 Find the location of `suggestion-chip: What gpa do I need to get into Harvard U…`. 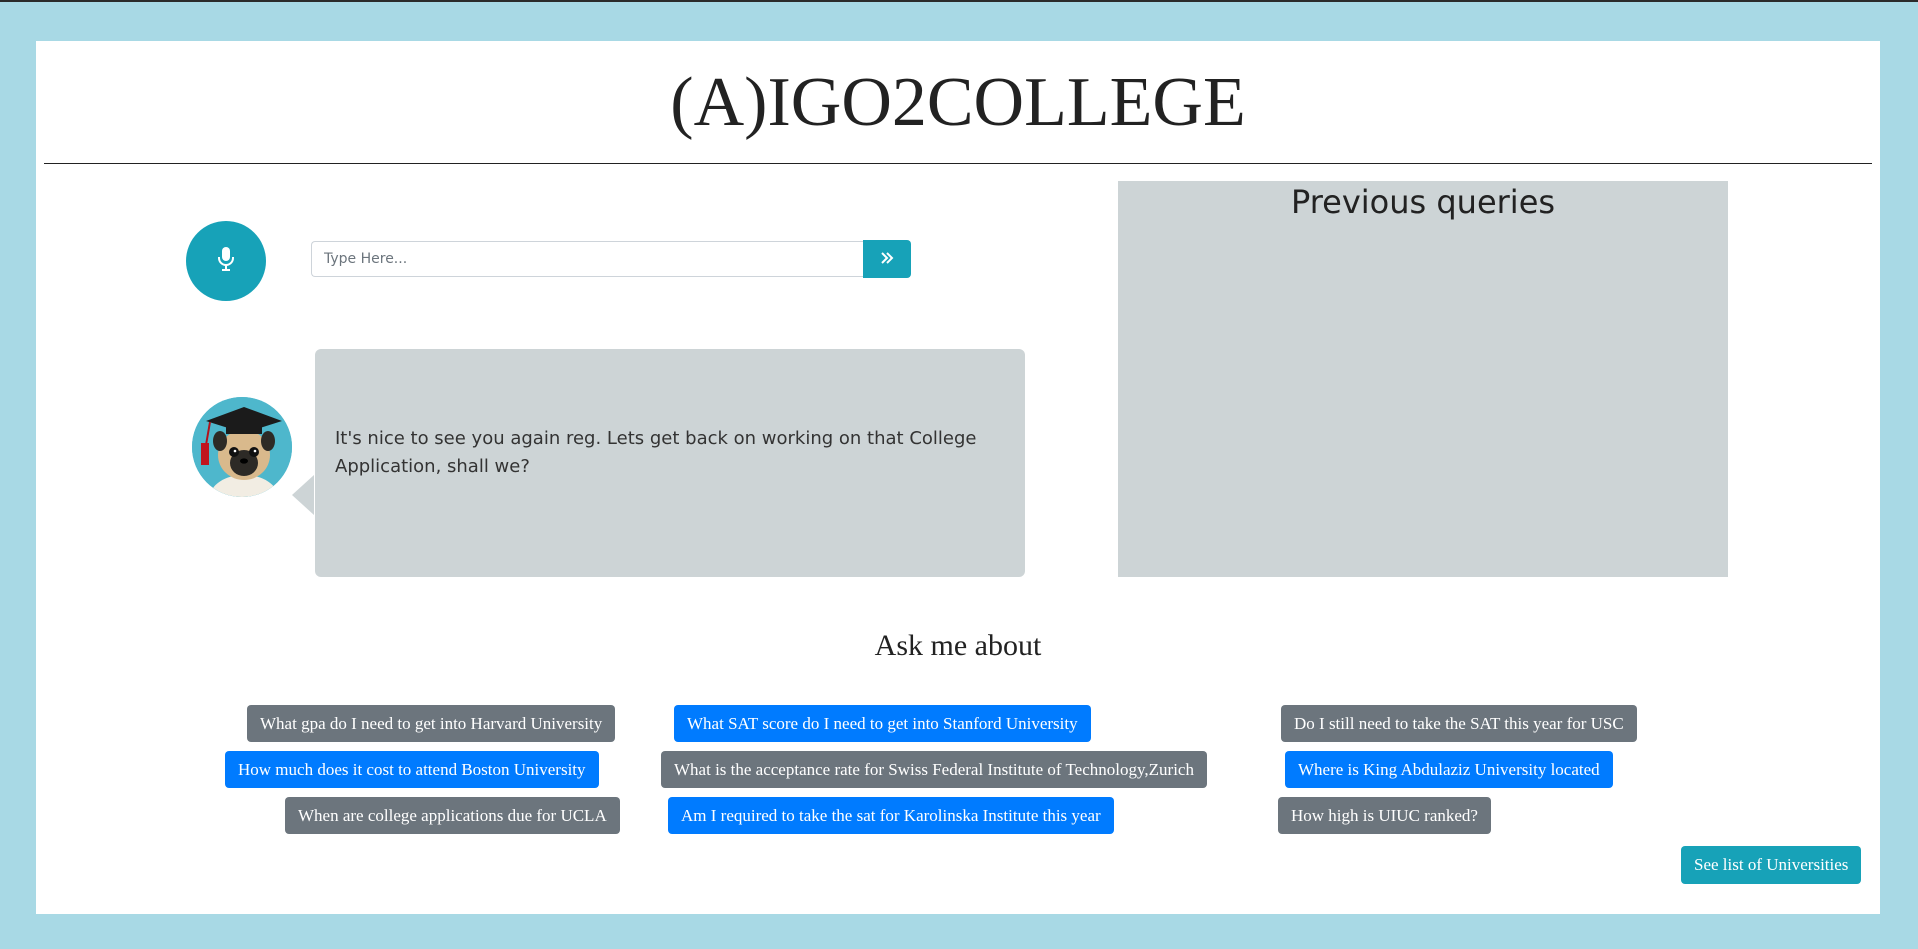

suggestion-chip: What gpa do I need to get into Harvard U… is located at coordinates (431, 723).